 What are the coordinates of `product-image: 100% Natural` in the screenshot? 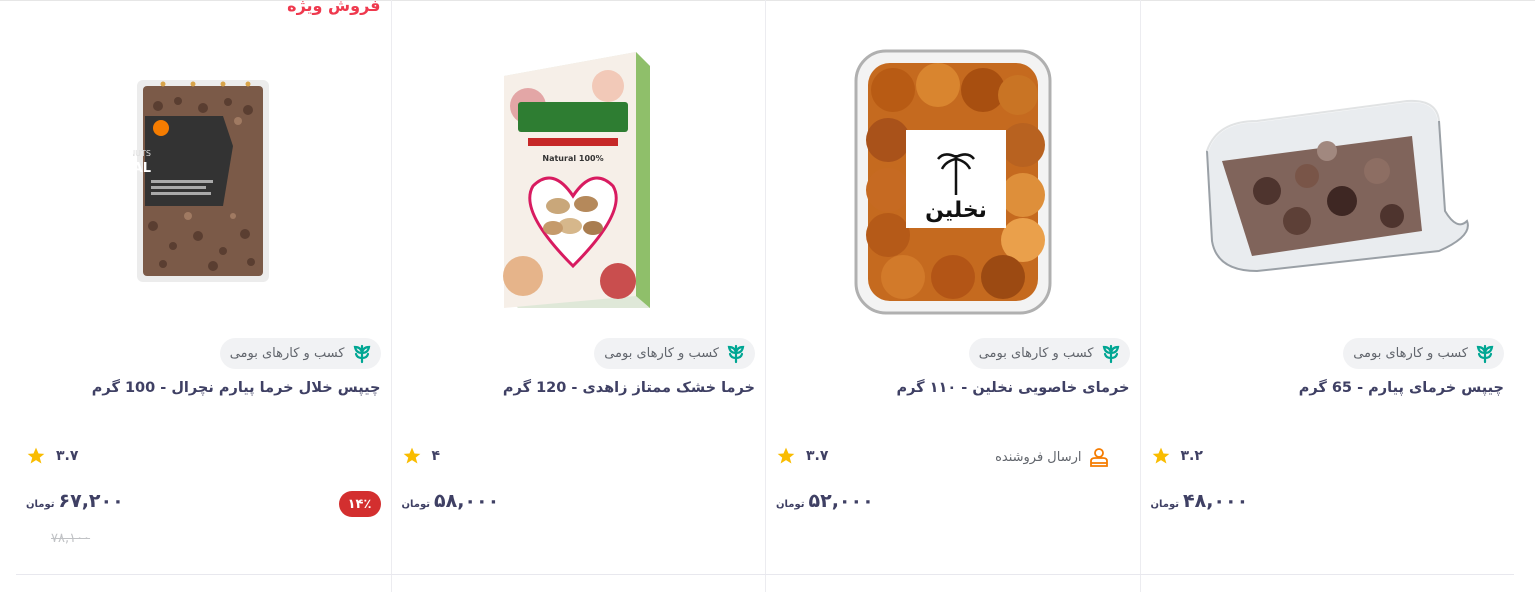 It's located at (579, 180).